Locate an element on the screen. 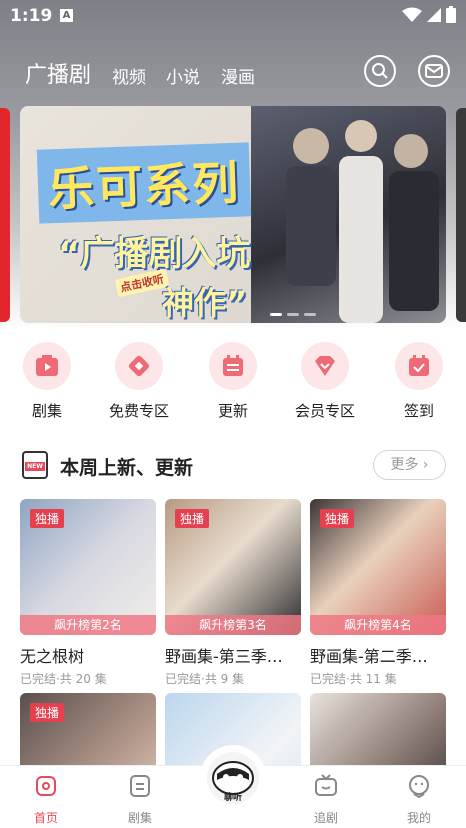  rank-label: 飙升榜第2名 is located at coordinates (88, 625).